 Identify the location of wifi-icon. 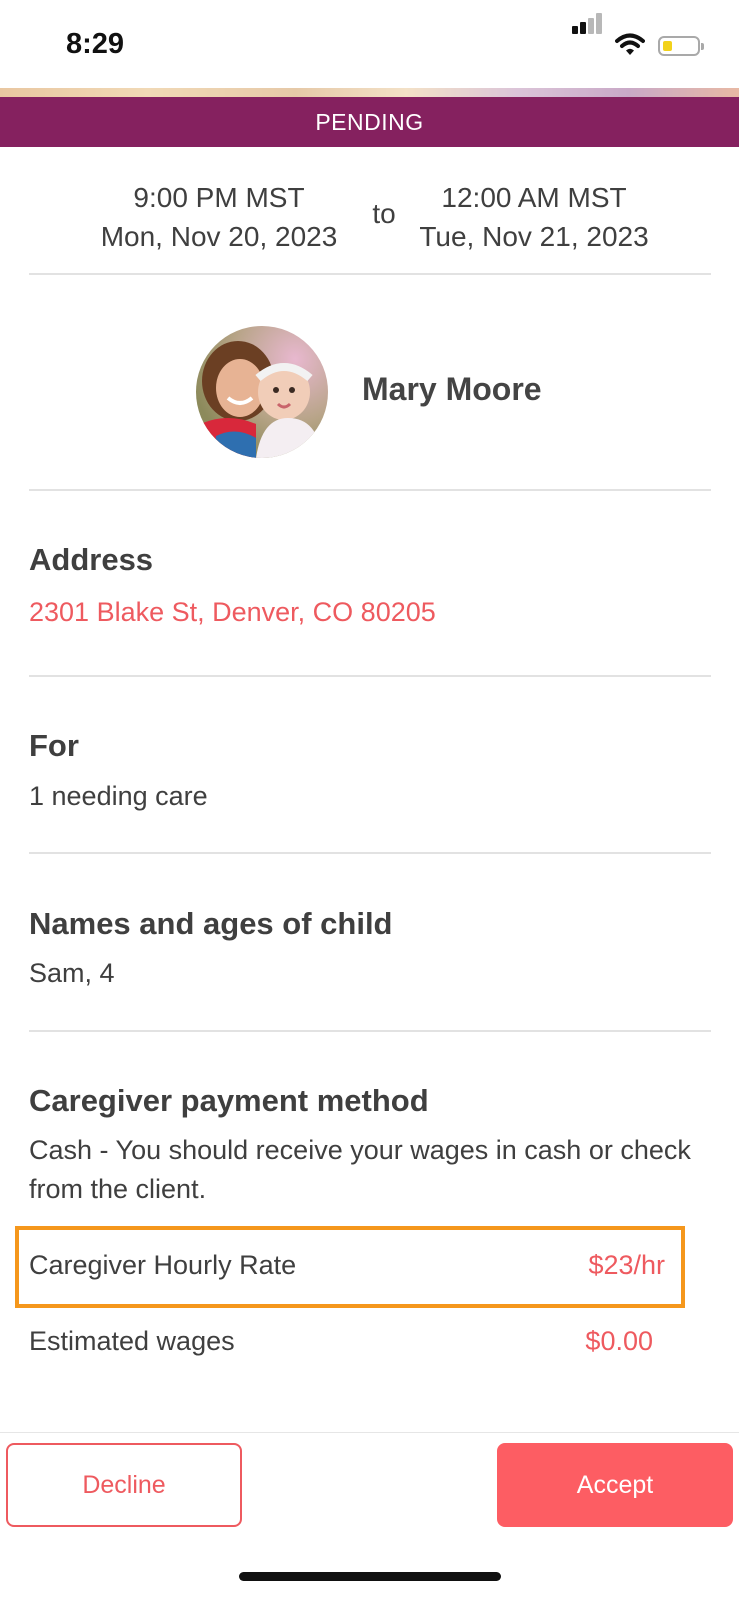
(630, 46).